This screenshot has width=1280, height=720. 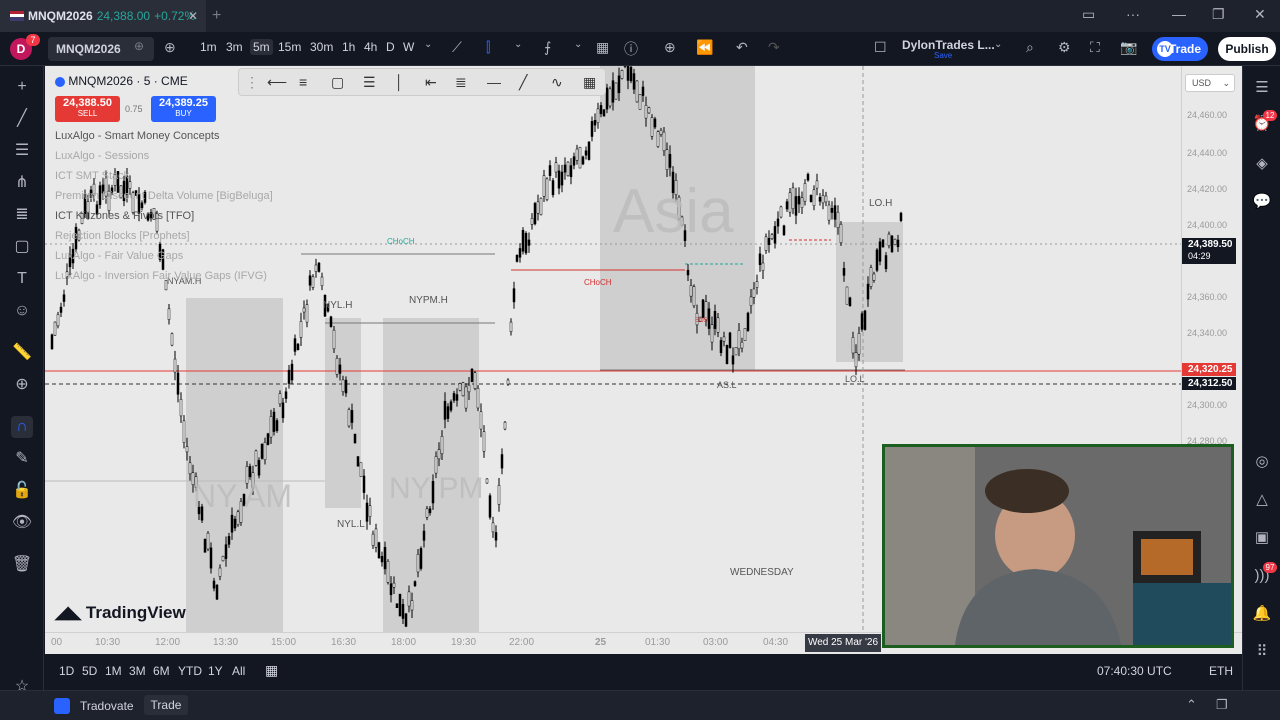 What do you see at coordinates (547, 47) in the screenshot?
I see `indicators-icon: ⨍` at bounding box center [547, 47].